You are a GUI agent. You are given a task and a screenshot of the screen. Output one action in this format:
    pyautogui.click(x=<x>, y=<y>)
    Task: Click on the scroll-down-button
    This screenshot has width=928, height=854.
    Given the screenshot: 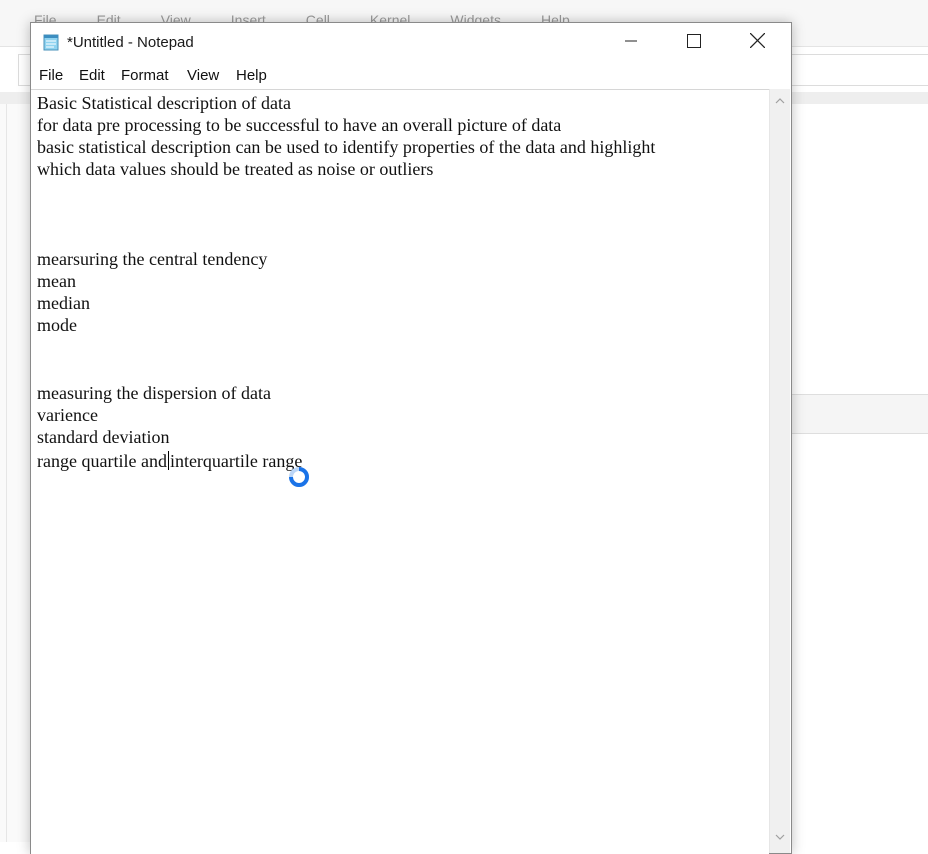 What is the action you would take?
    pyautogui.click(x=780, y=836)
    